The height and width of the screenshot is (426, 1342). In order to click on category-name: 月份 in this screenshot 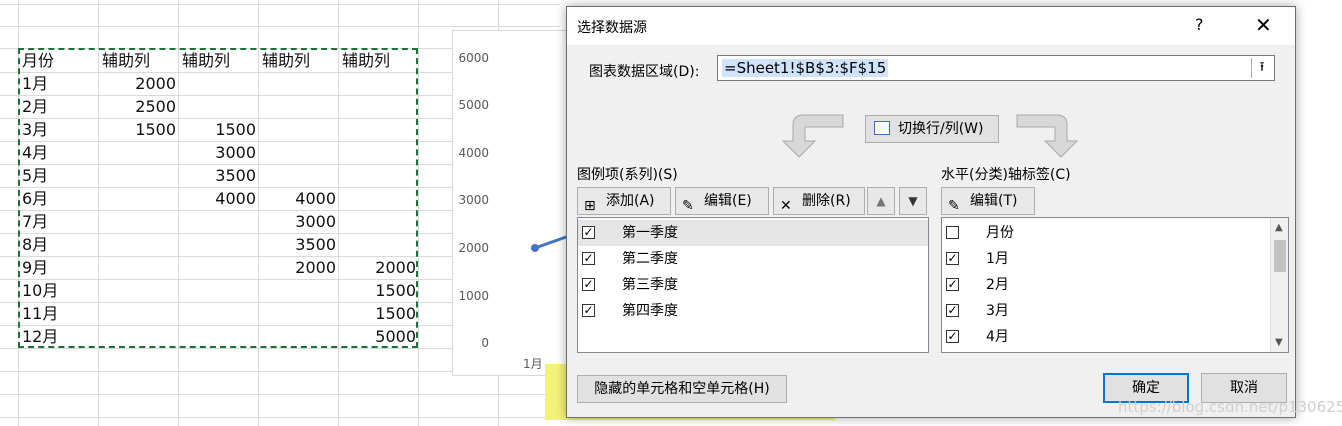, I will do `click(1000, 233)`.